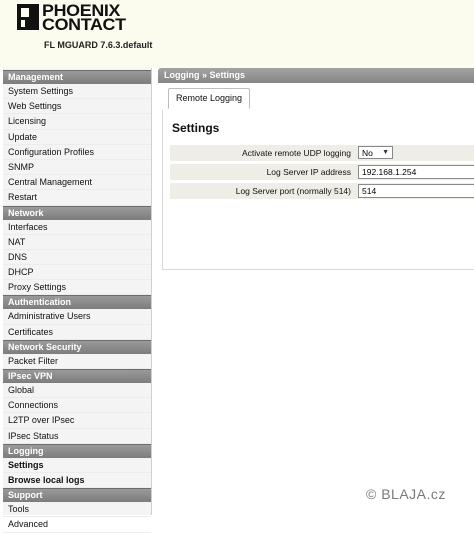  Describe the element at coordinates (308, 172) in the screenshot. I see `server-ip-label: Log Server IP address` at that location.